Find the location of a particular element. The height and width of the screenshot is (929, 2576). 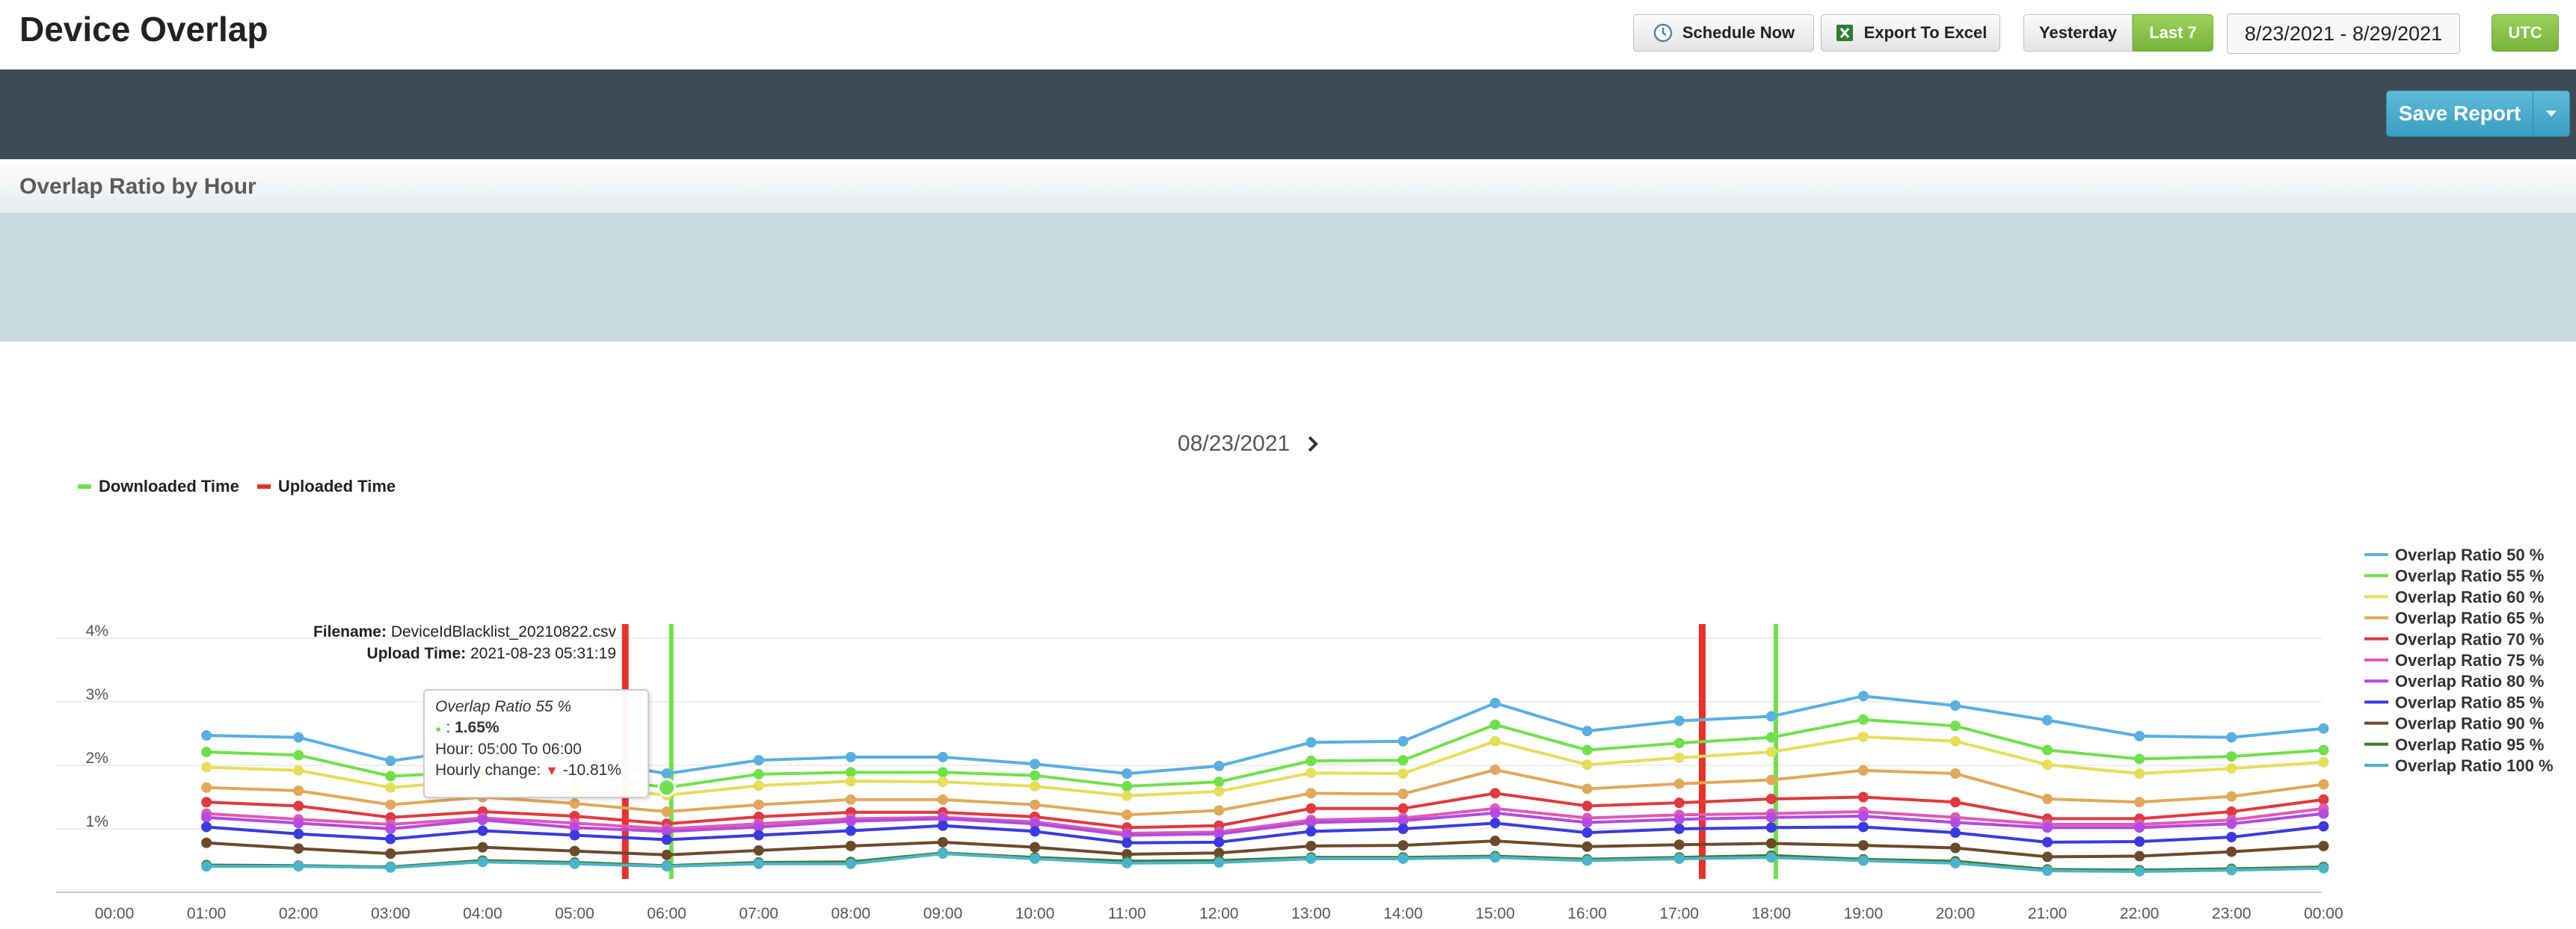

x-tick-label: 10:00 is located at coordinates (1035, 914).